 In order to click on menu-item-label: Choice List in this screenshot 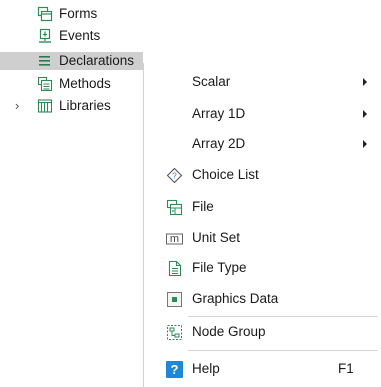, I will do `click(225, 174)`.